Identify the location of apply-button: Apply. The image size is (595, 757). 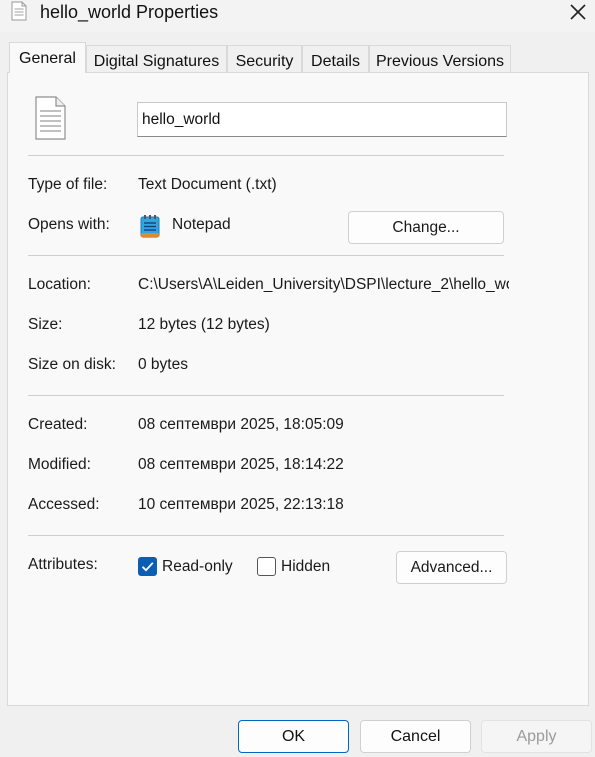
(536, 736).